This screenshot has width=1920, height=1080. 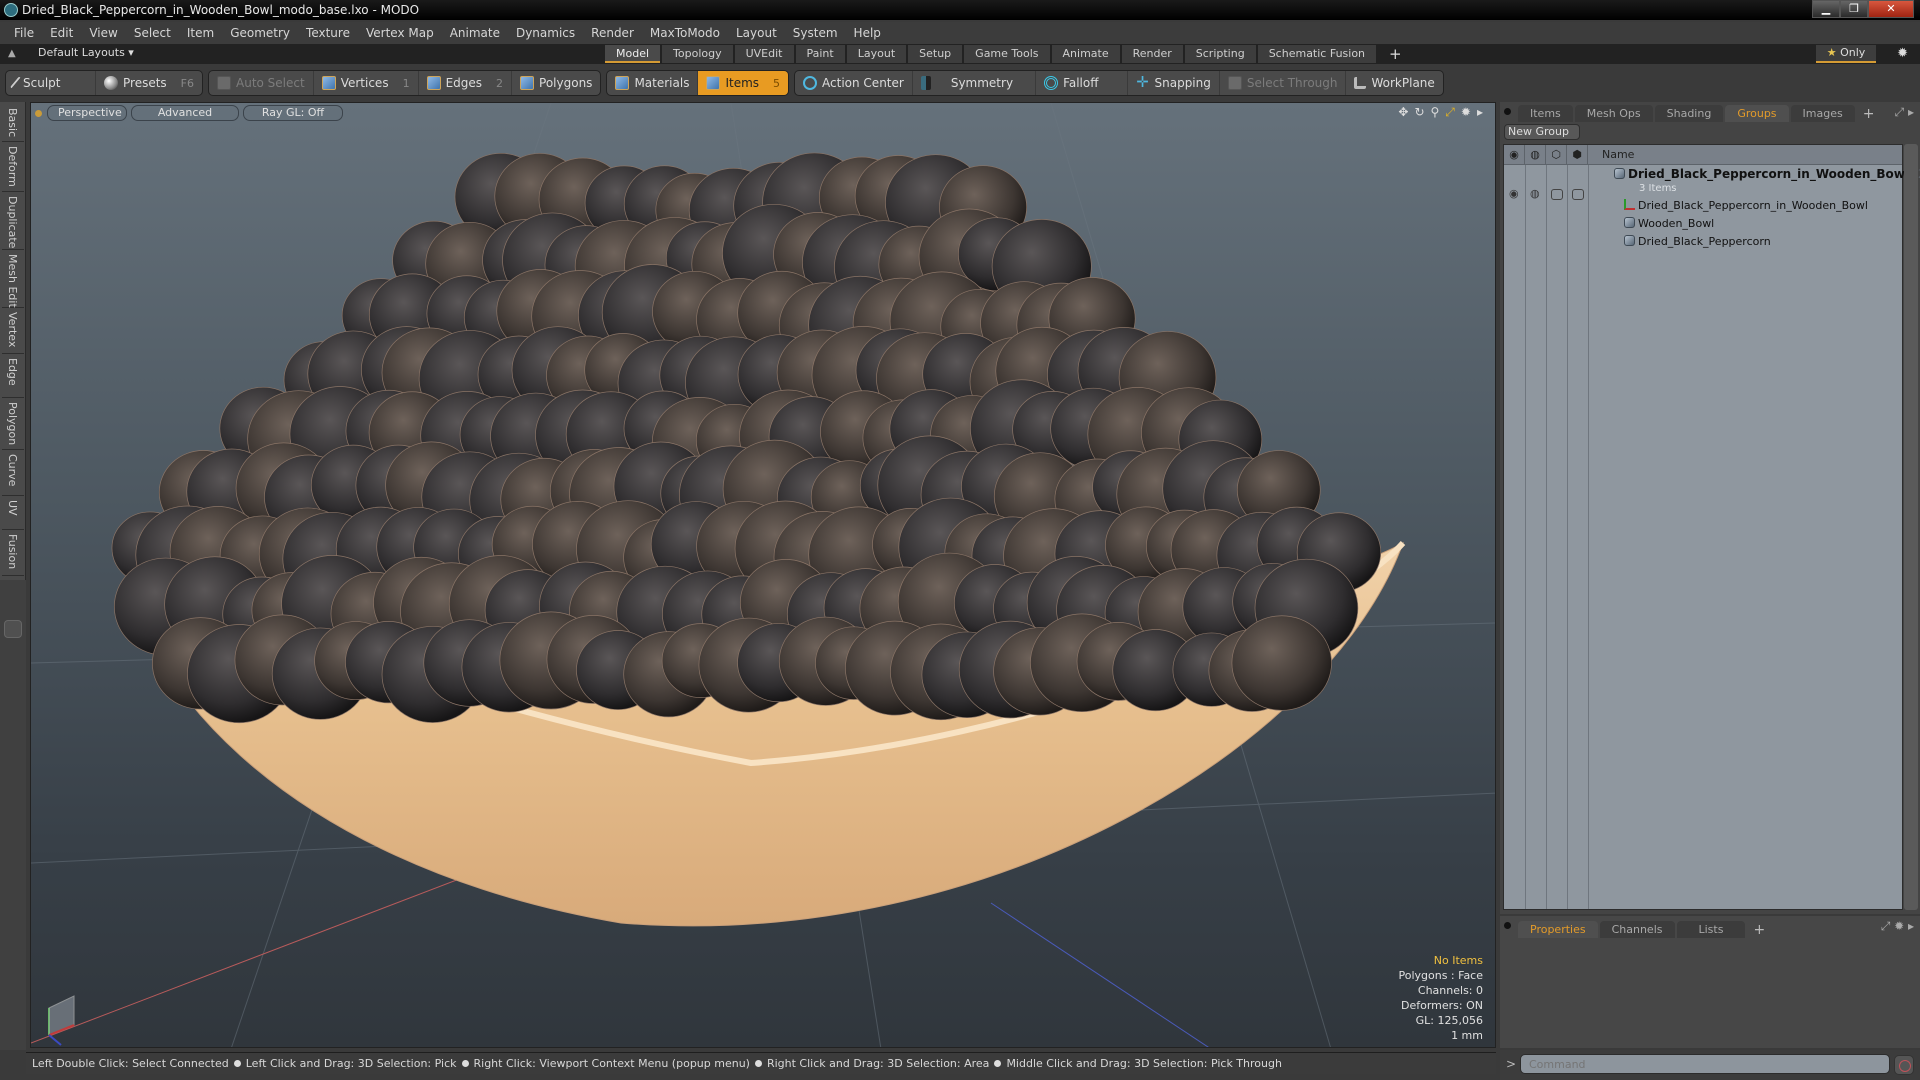 What do you see at coordinates (152, 33) in the screenshot?
I see `menu-select: Select` at bounding box center [152, 33].